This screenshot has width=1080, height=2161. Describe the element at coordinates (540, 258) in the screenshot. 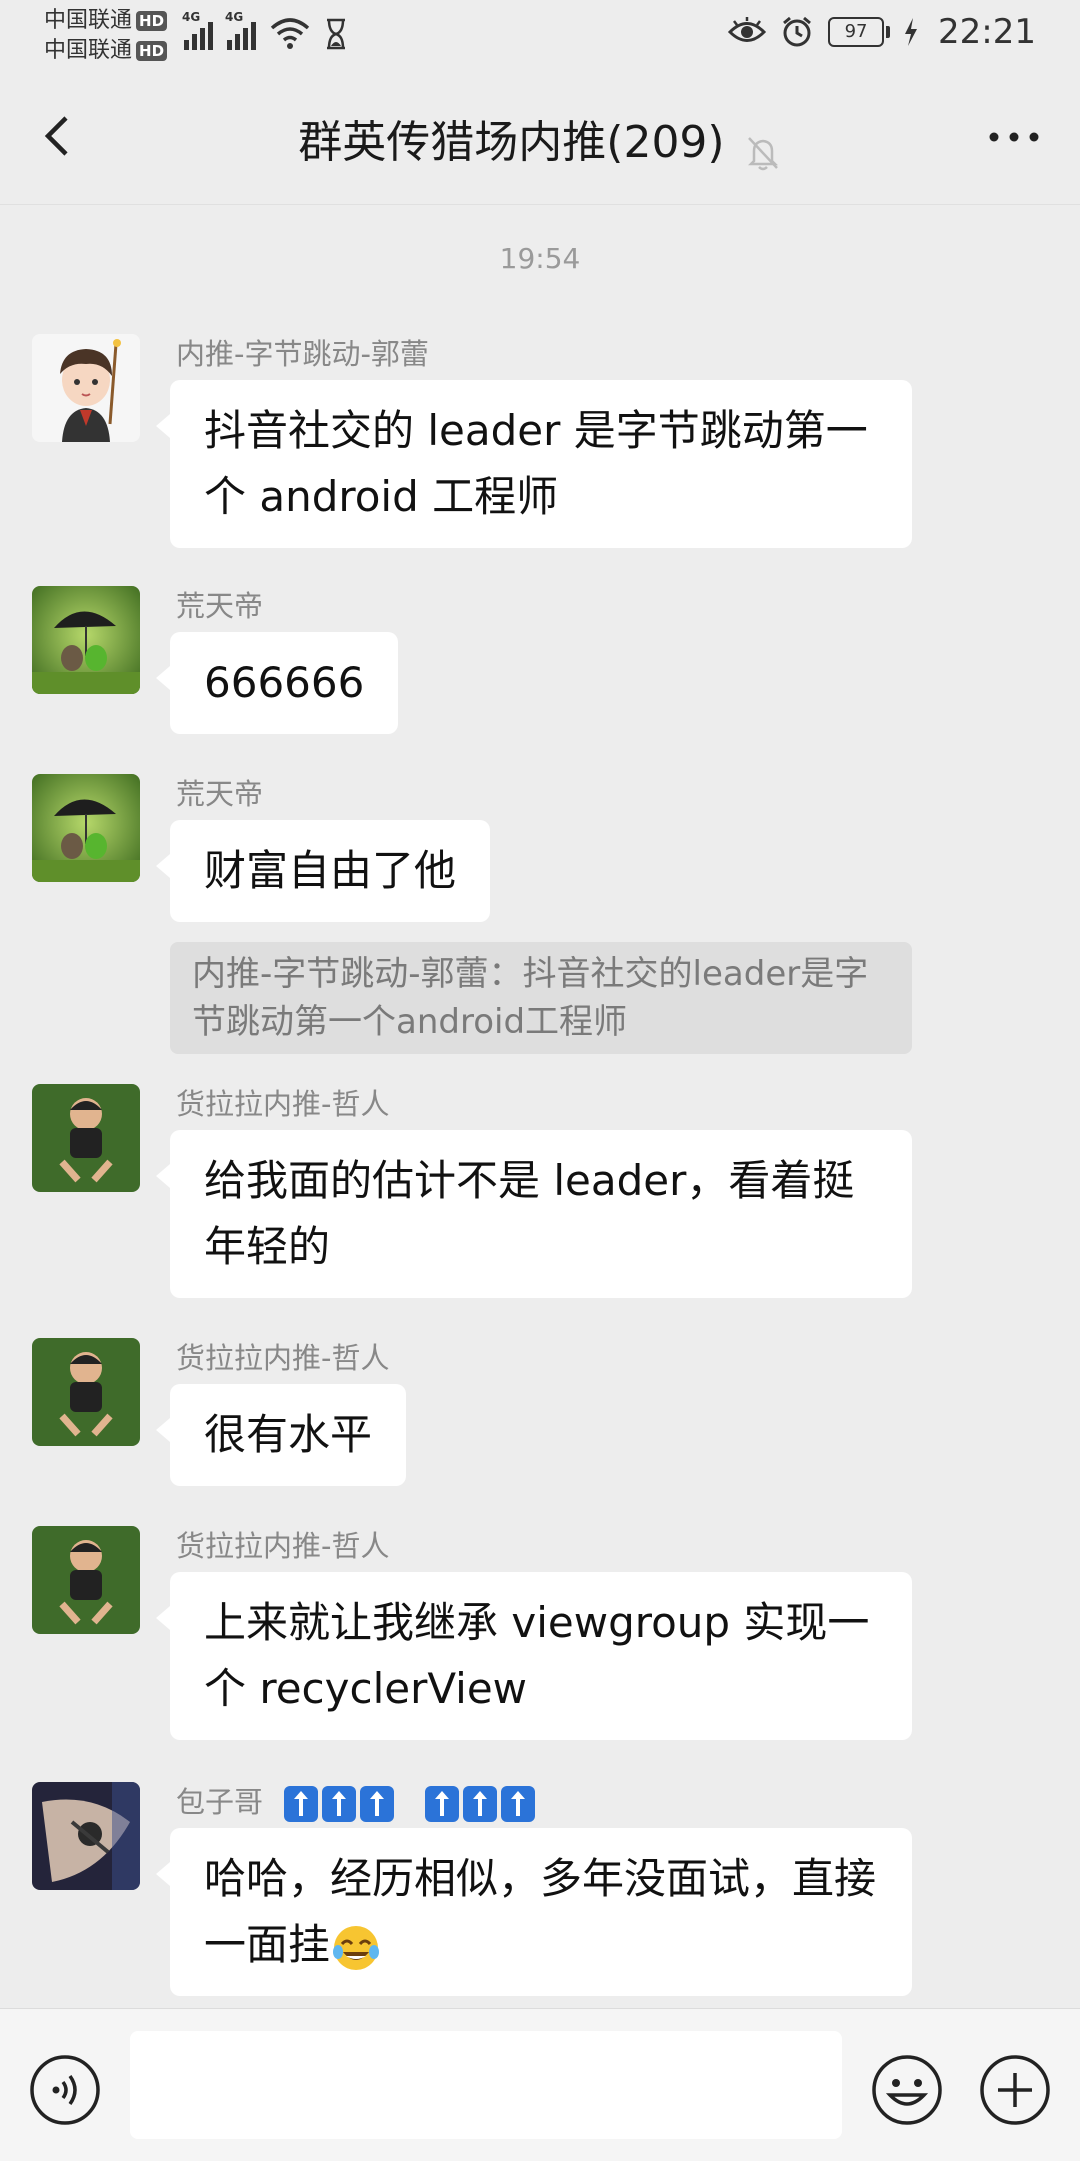

I see `timestamp: 19:54` at that location.